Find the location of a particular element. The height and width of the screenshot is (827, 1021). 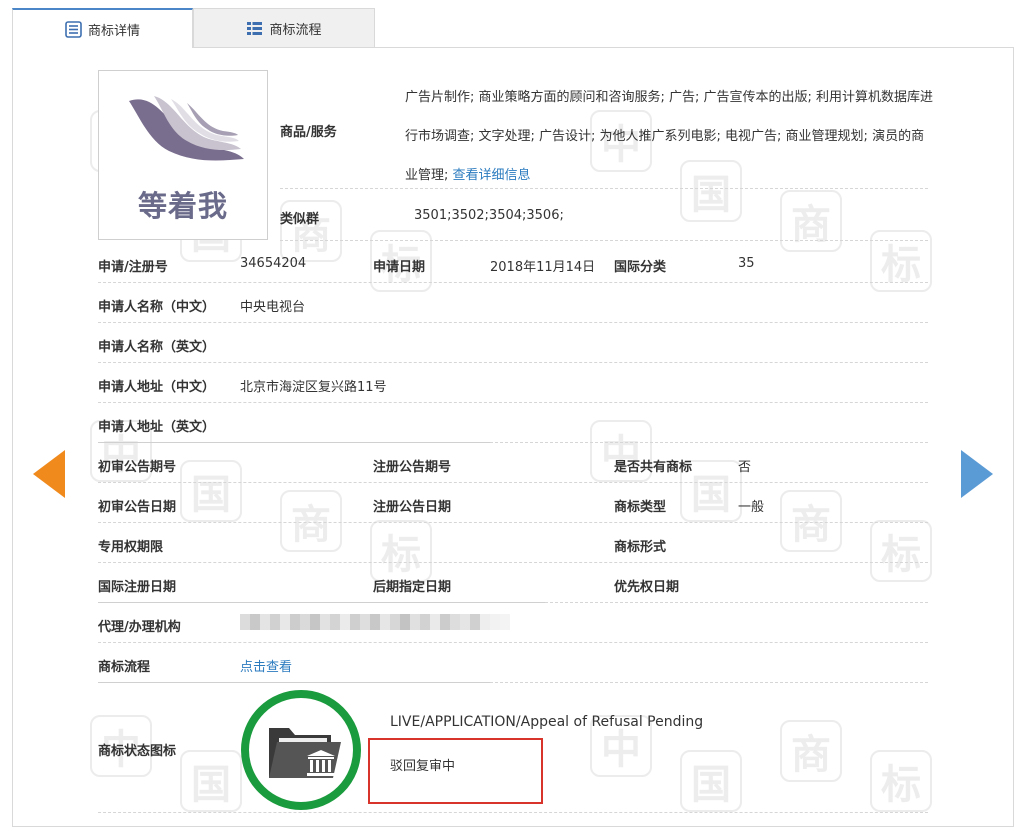

tab-trademark-detail-label: 商标详情 is located at coordinates (113, 31).